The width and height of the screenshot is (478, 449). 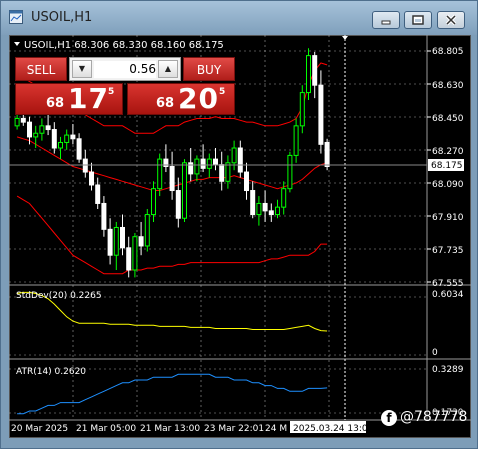 What do you see at coordinates (435, 353) in the screenshot?
I see `stddev-tick: 0` at bounding box center [435, 353].